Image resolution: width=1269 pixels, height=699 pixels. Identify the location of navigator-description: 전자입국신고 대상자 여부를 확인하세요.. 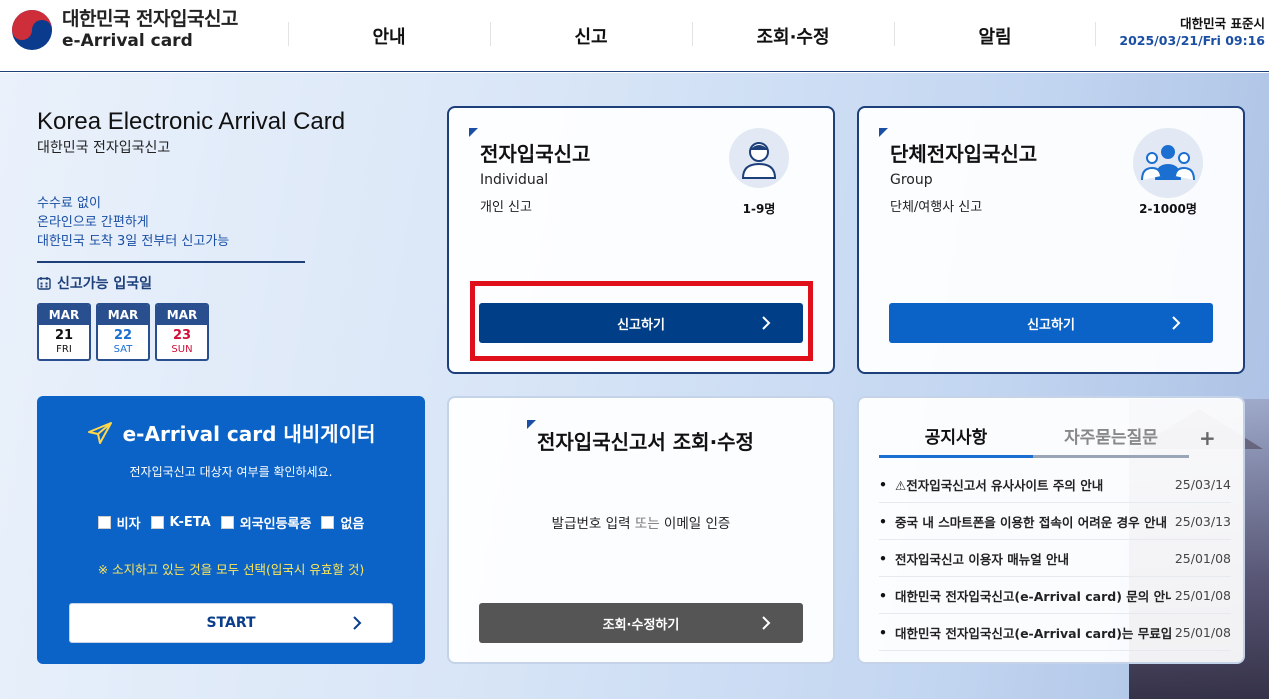
(231, 472).